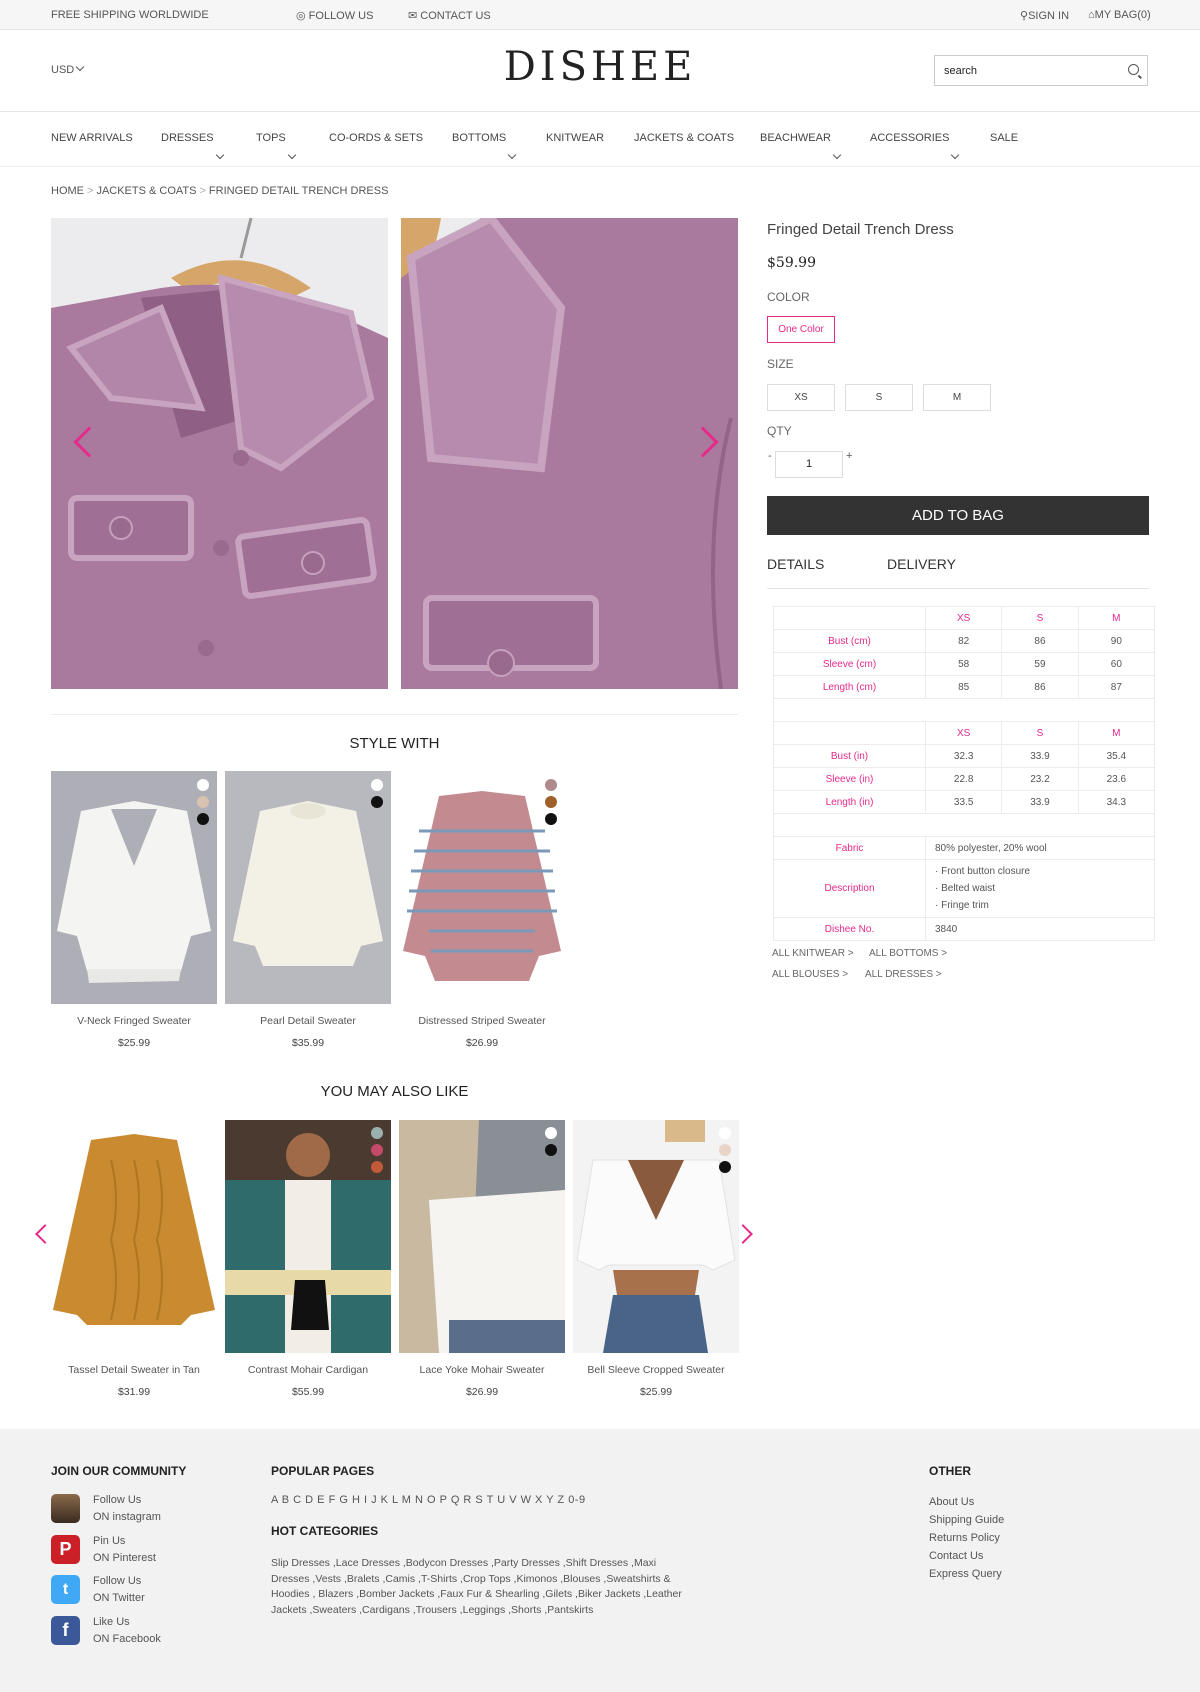  Describe the element at coordinates (127, 1631) in the screenshot. I see `social-facebook-text: Like Us ON Facebook` at that location.